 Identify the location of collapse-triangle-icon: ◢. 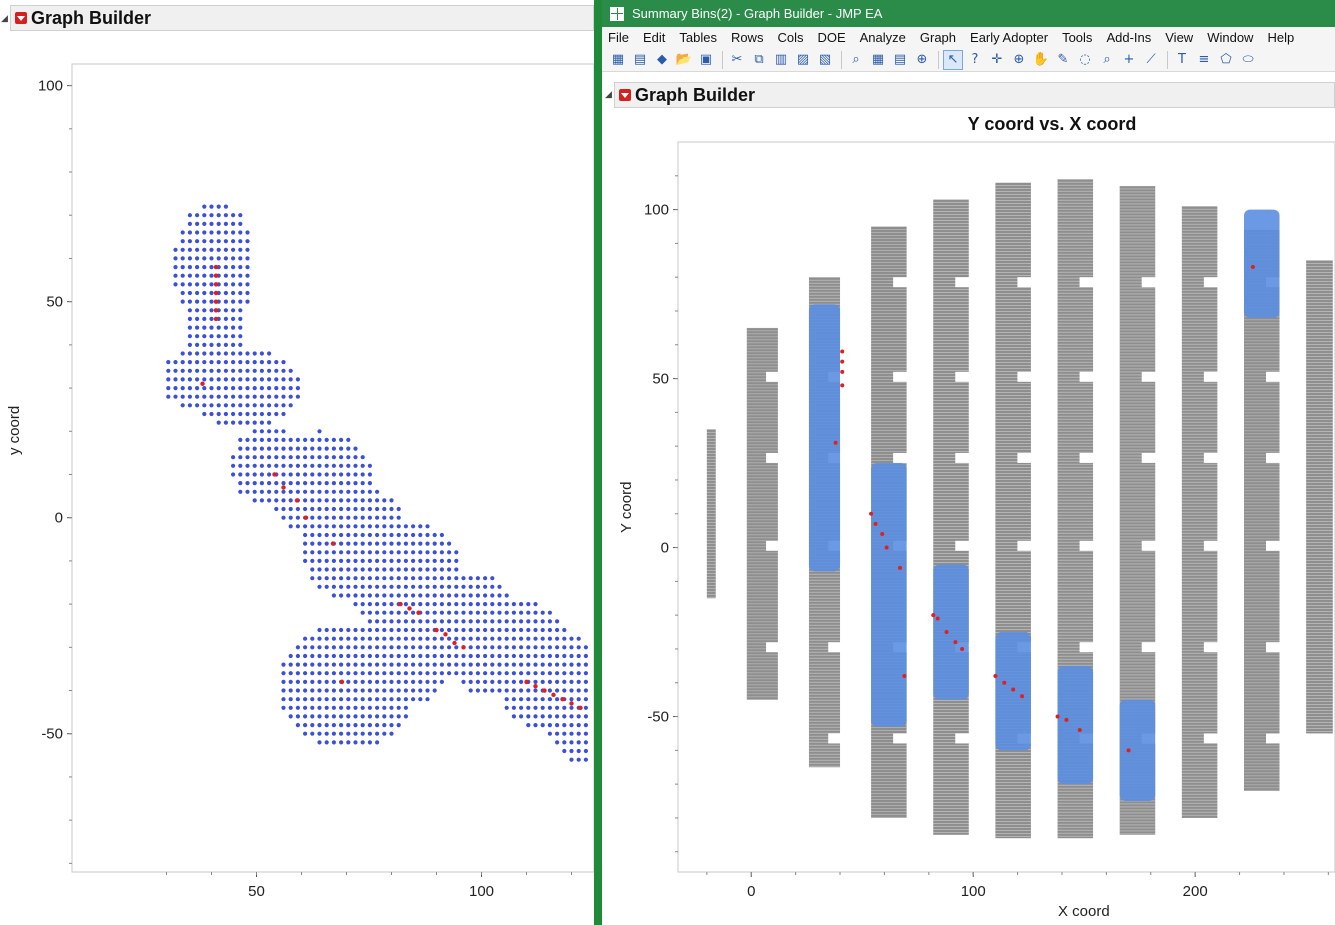
(4, 19).